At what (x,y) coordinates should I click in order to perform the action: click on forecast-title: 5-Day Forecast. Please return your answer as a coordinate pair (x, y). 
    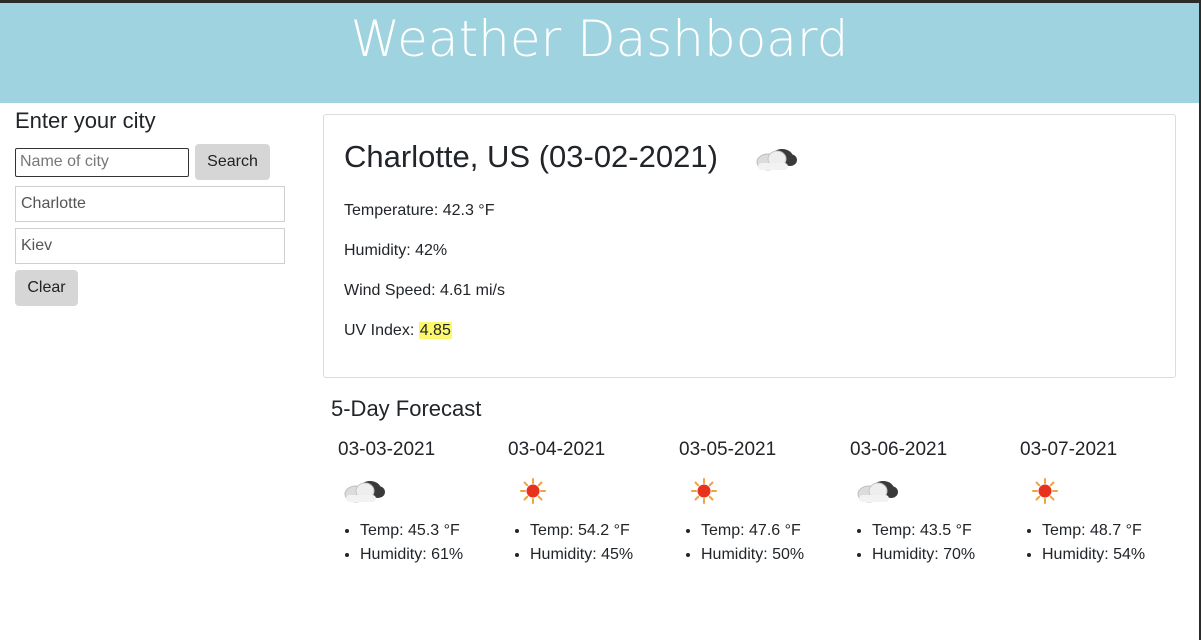
    Looking at the image, I should click on (406, 408).